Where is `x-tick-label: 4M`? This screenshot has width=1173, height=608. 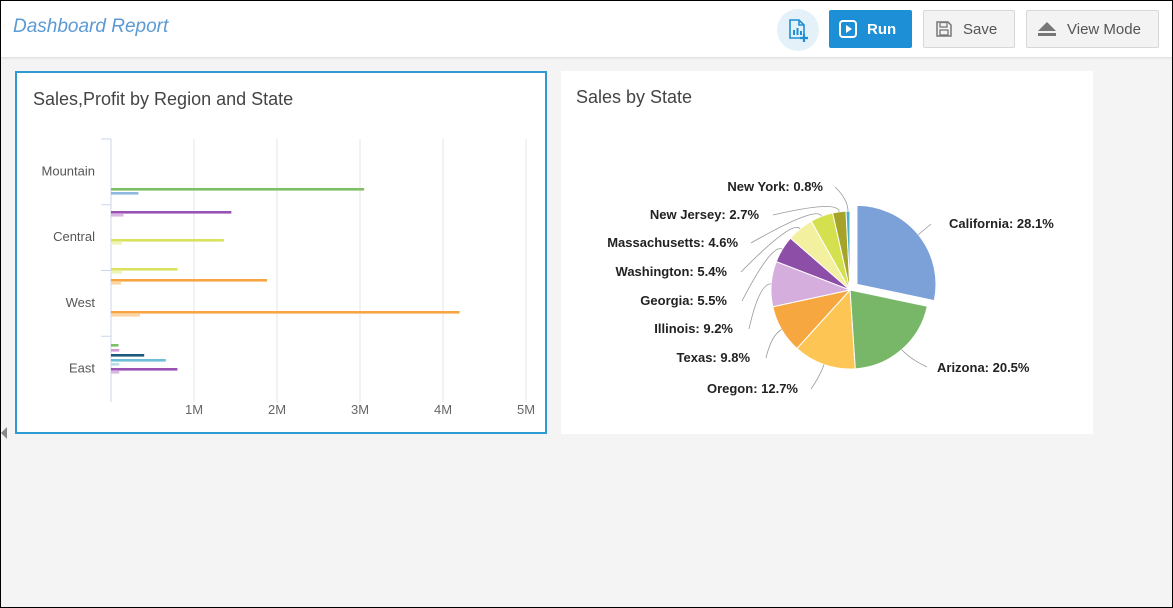 x-tick-label: 4M is located at coordinates (443, 409).